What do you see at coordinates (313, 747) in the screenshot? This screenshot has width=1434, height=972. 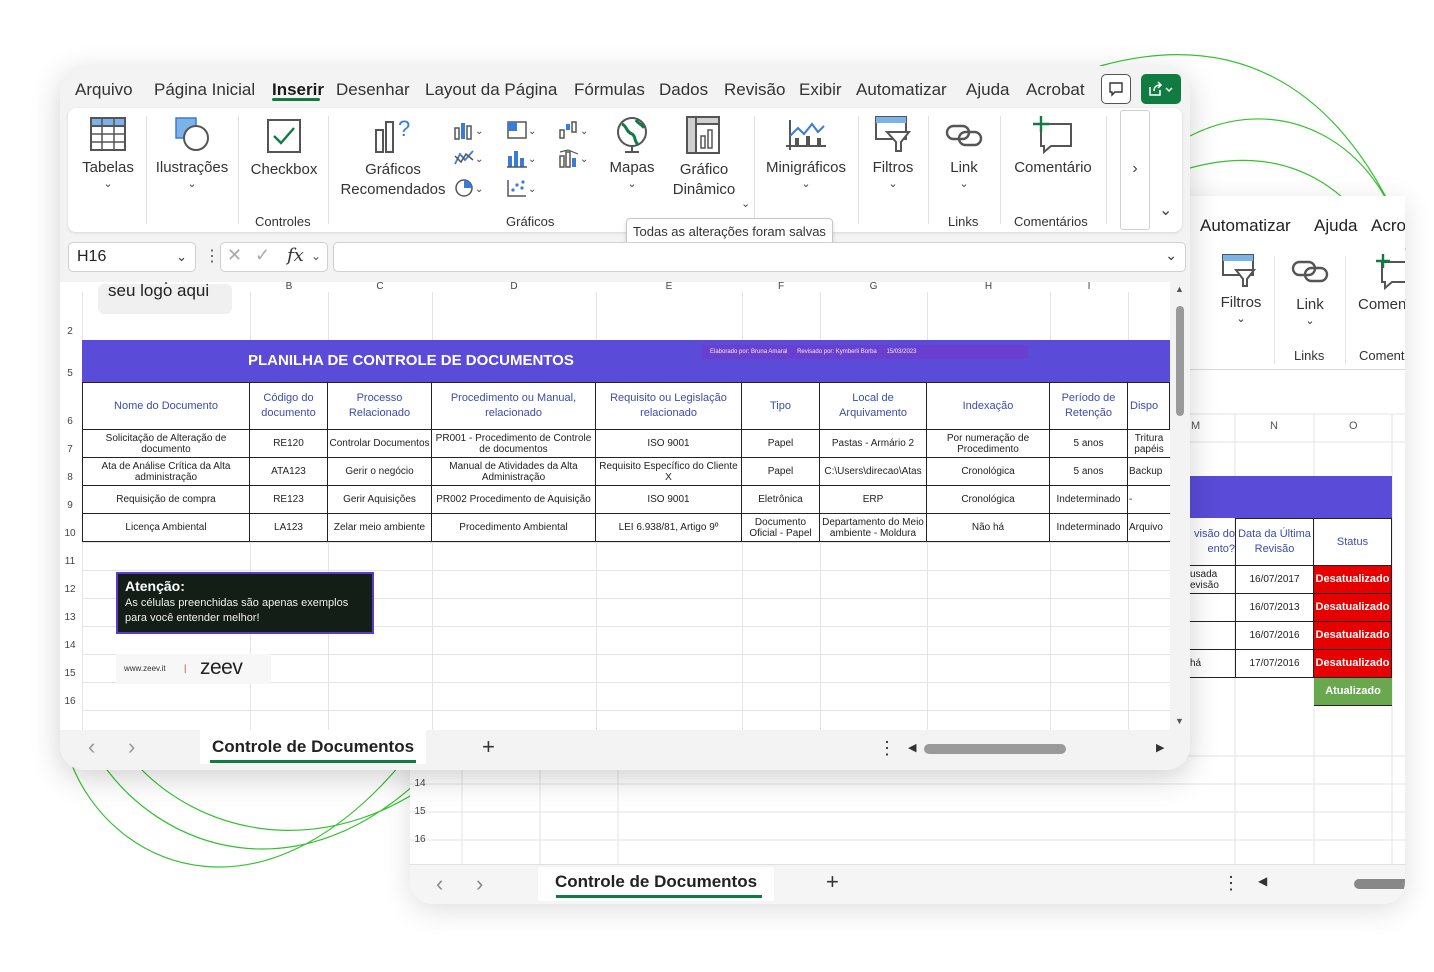 I see `sheet-tab-controle: Controle de Documentos` at bounding box center [313, 747].